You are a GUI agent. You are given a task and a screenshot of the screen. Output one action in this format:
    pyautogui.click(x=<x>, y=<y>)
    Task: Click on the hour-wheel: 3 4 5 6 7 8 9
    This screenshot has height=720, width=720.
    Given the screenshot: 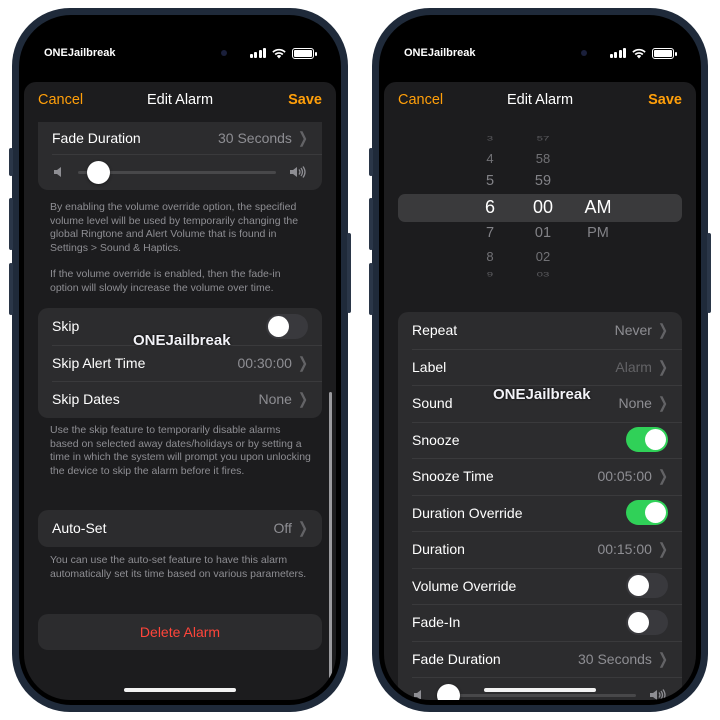 What is the action you would take?
    pyautogui.click(x=490, y=198)
    